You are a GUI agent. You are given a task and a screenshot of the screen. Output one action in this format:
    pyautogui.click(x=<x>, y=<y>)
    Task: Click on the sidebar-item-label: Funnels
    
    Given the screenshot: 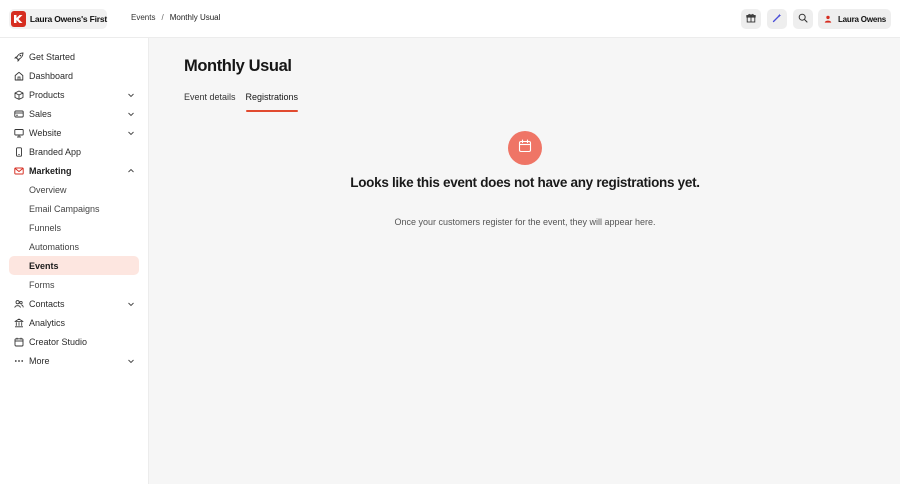 What is the action you would take?
    pyautogui.click(x=45, y=227)
    